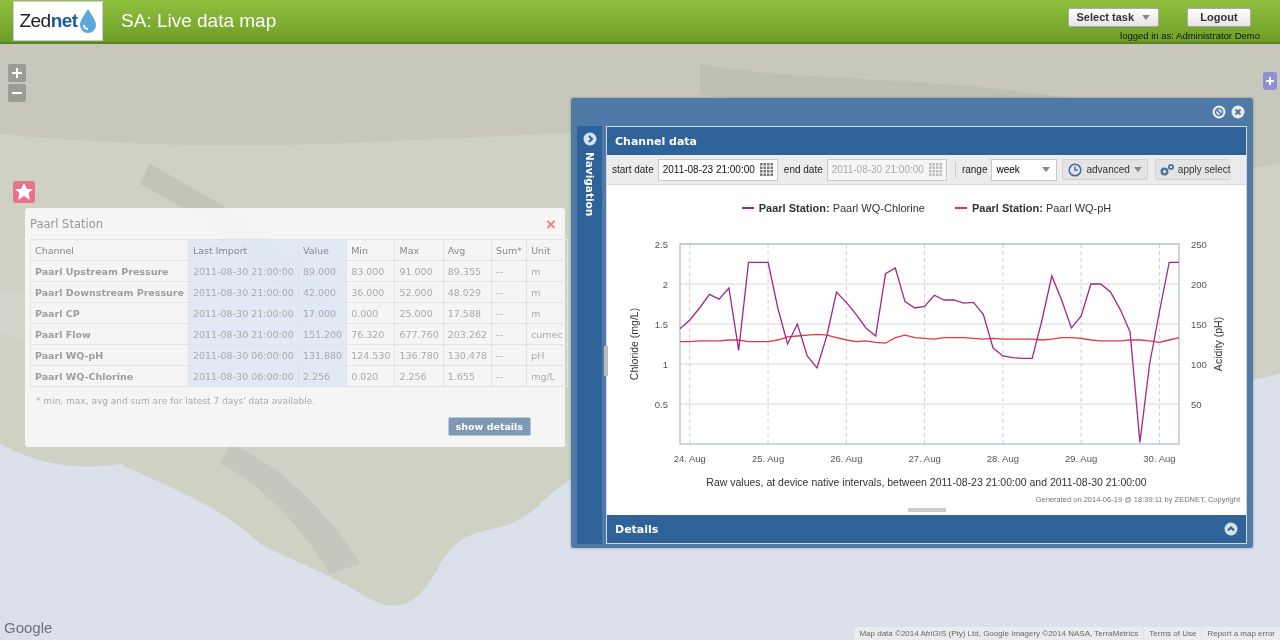 The height and width of the screenshot is (640, 1280). What do you see at coordinates (1024, 169) in the screenshot?
I see `range-dropdown: week` at bounding box center [1024, 169].